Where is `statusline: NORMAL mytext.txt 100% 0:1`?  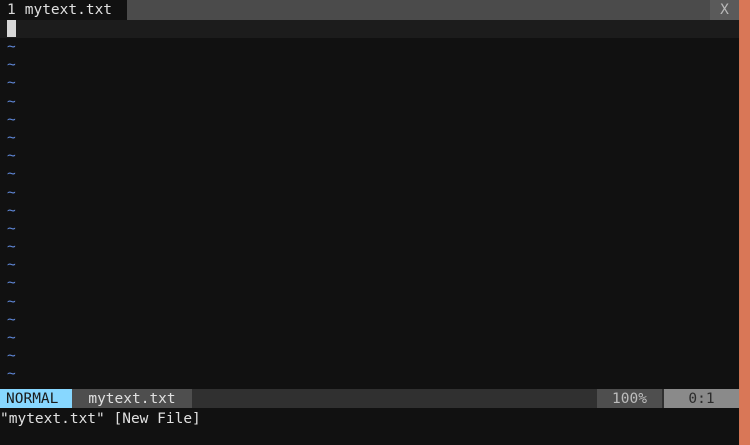
statusline: NORMAL mytext.txt 100% 0:1 is located at coordinates (369, 398).